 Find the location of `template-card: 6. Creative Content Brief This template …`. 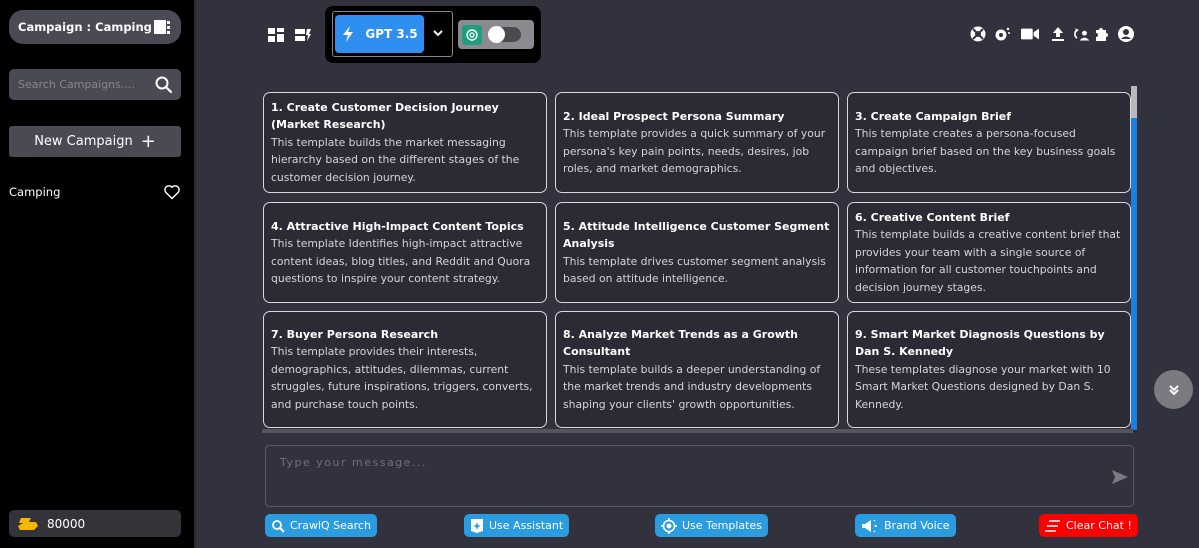

template-card: 6. Creative Content Brief This template … is located at coordinates (989, 252).